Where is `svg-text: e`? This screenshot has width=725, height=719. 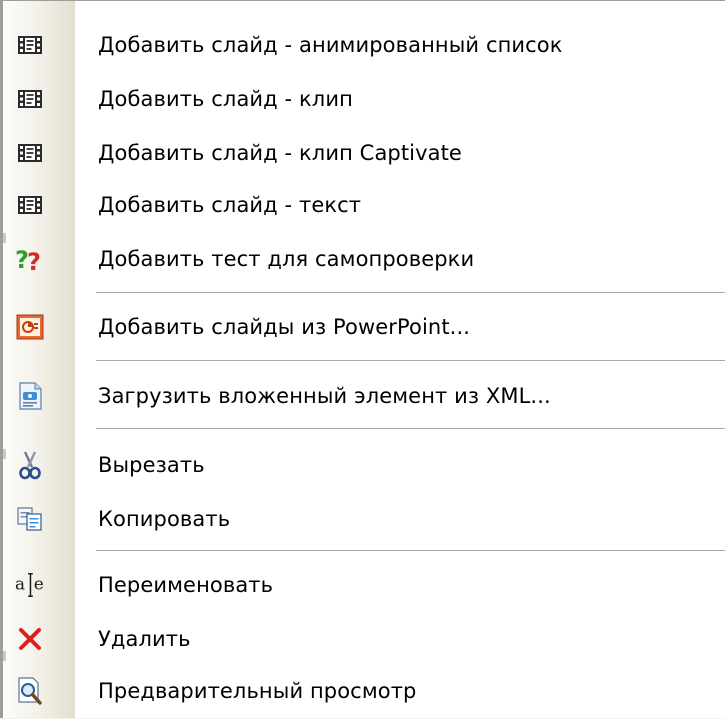
svg-text: e is located at coordinates (39, 584).